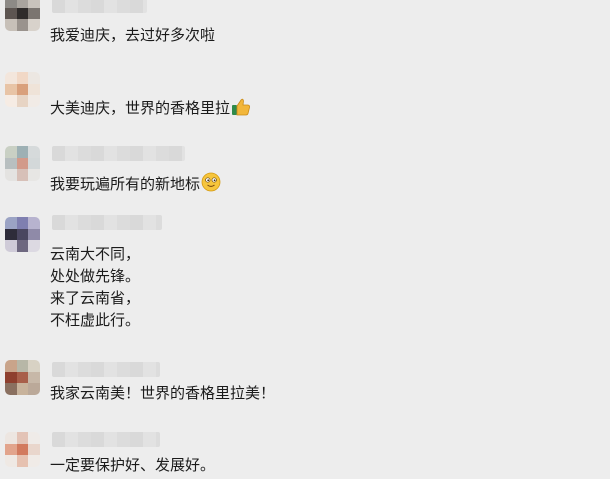  Describe the element at coordinates (95, 276) in the screenshot. I see `comment-line: 处处做先锋。` at that location.